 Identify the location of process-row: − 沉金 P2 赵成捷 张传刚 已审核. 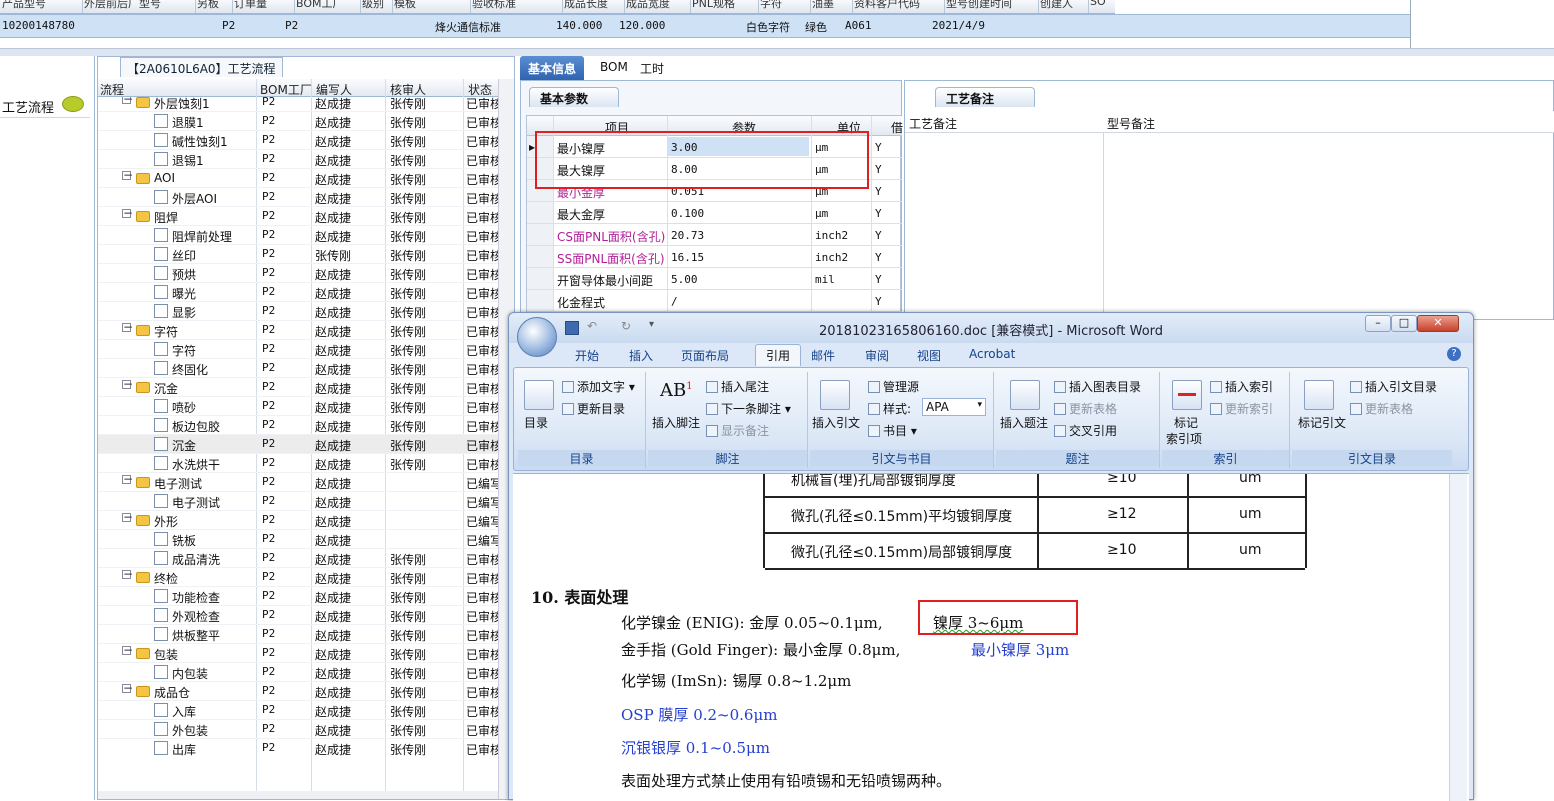
(298, 387).